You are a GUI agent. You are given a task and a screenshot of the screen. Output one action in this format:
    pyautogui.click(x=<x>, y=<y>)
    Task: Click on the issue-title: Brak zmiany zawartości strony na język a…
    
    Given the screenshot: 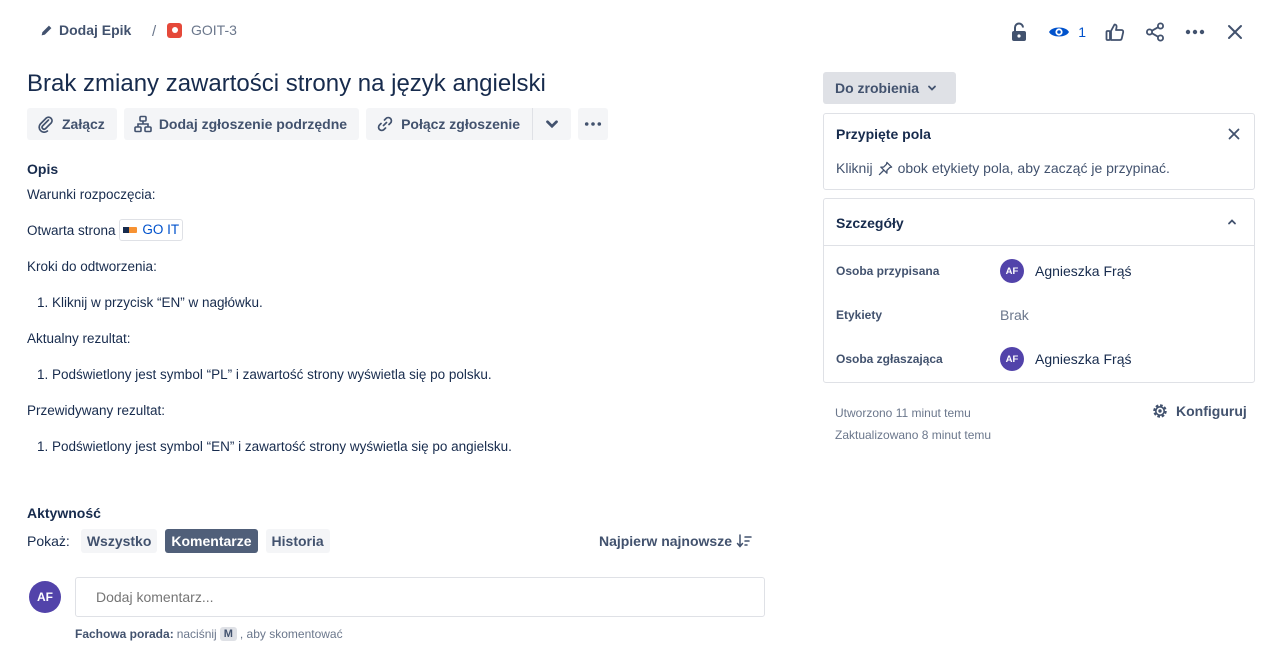 What is the action you would take?
    pyautogui.click(x=286, y=84)
    